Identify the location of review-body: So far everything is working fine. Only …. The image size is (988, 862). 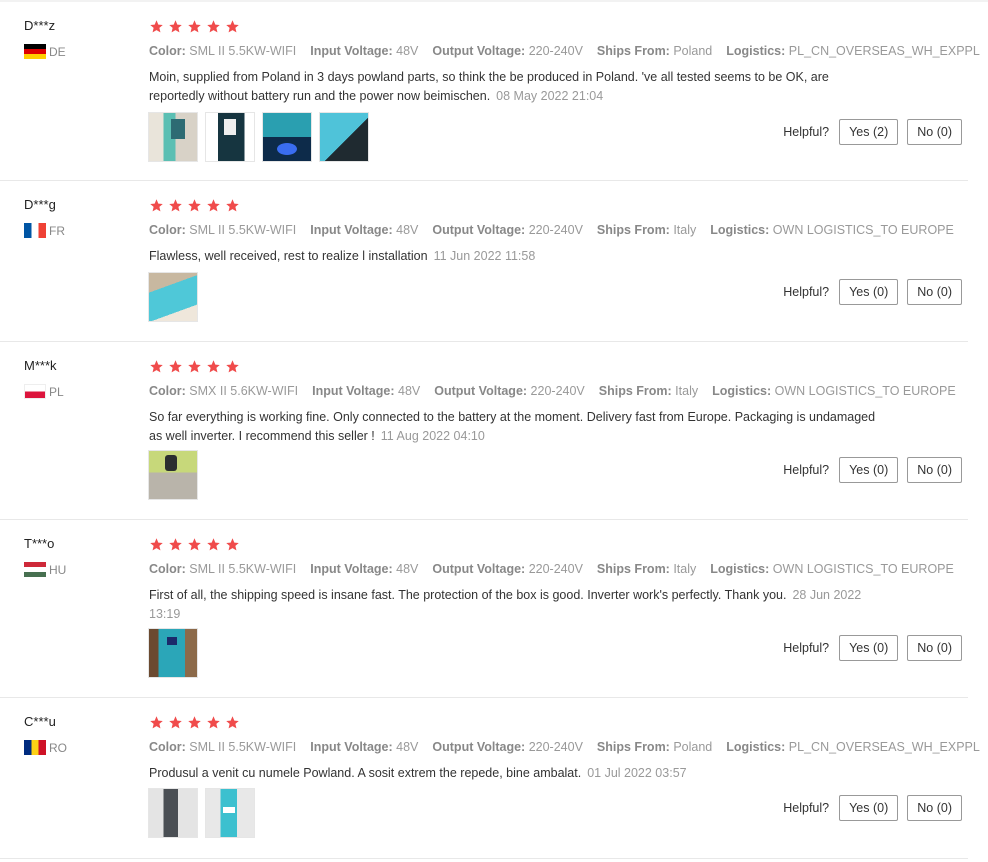
(512, 426).